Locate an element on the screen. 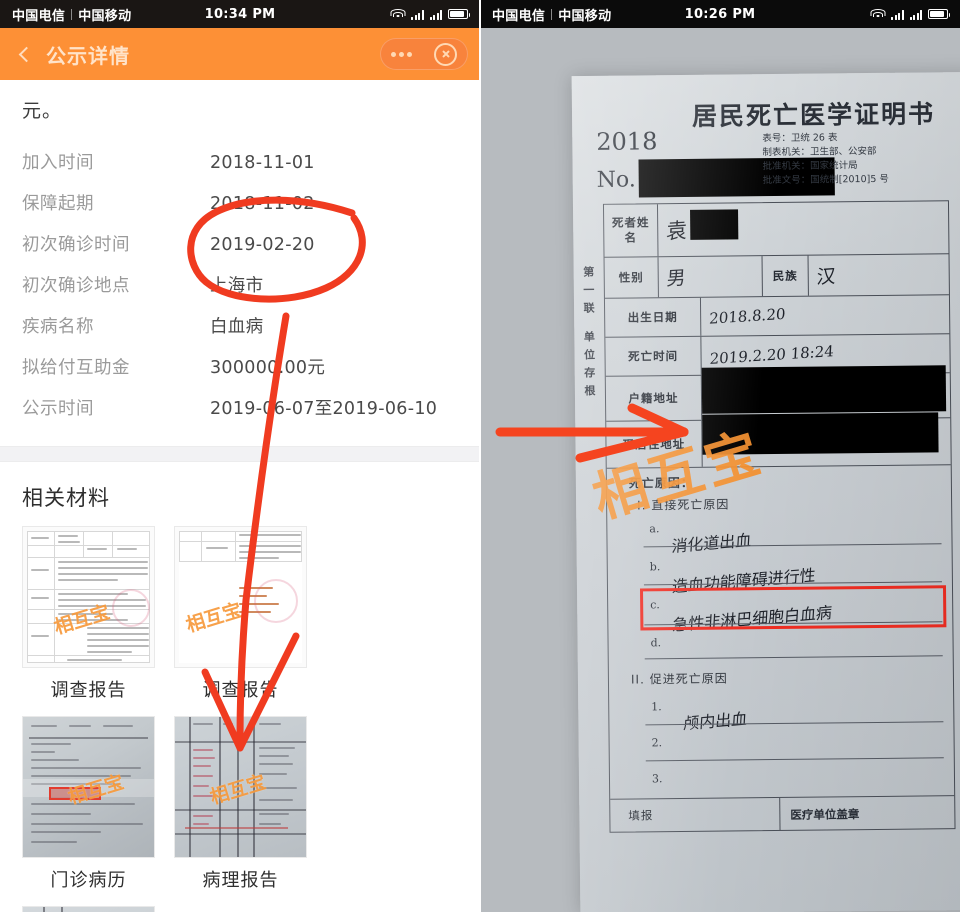 The width and height of the screenshot is (960, 912). photo-cert-graphic is located at coordinates (88, 909).